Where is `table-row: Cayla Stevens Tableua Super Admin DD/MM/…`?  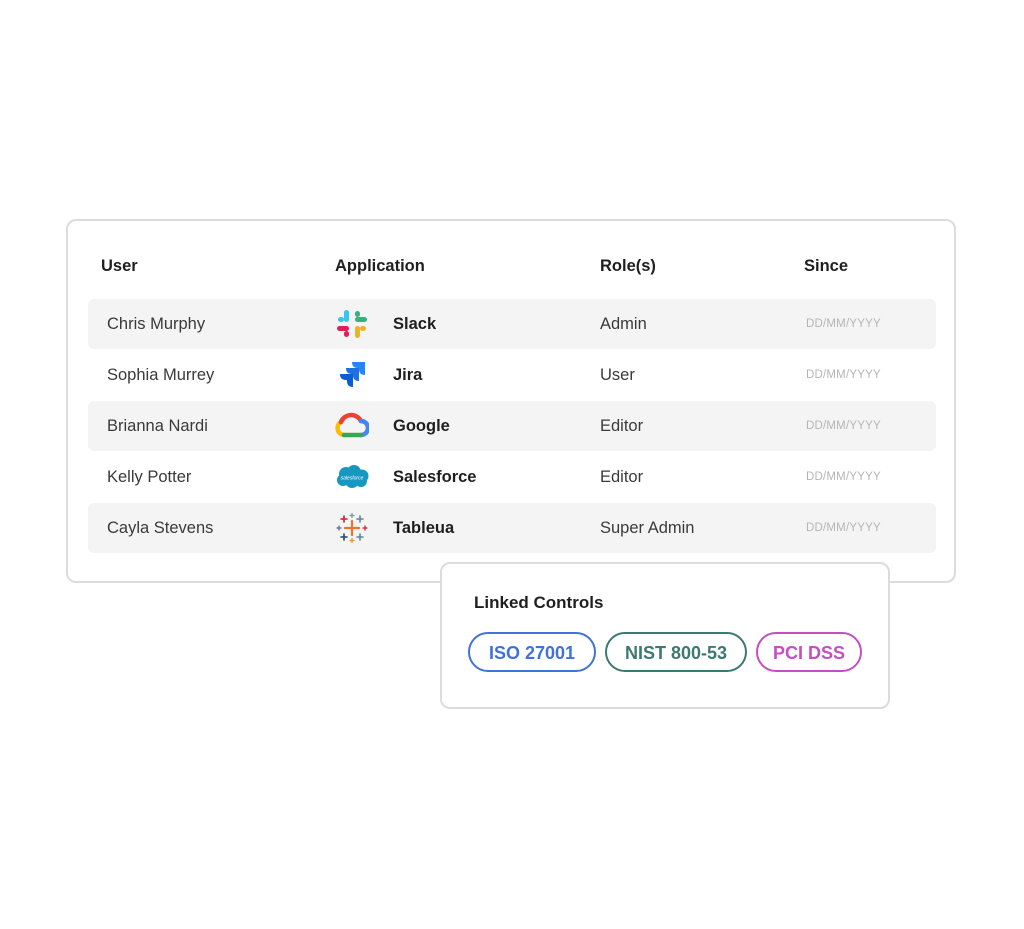 table-row: Cayla Stevens Tableua Super Admin DD/MM/… is located at coordinates (512, 528).